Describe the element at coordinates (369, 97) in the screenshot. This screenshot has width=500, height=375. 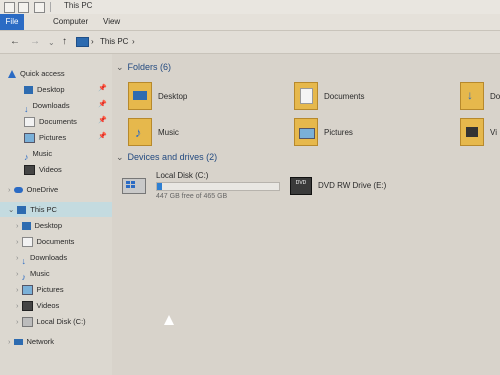
I see `folder-documents: Documents` at that location.